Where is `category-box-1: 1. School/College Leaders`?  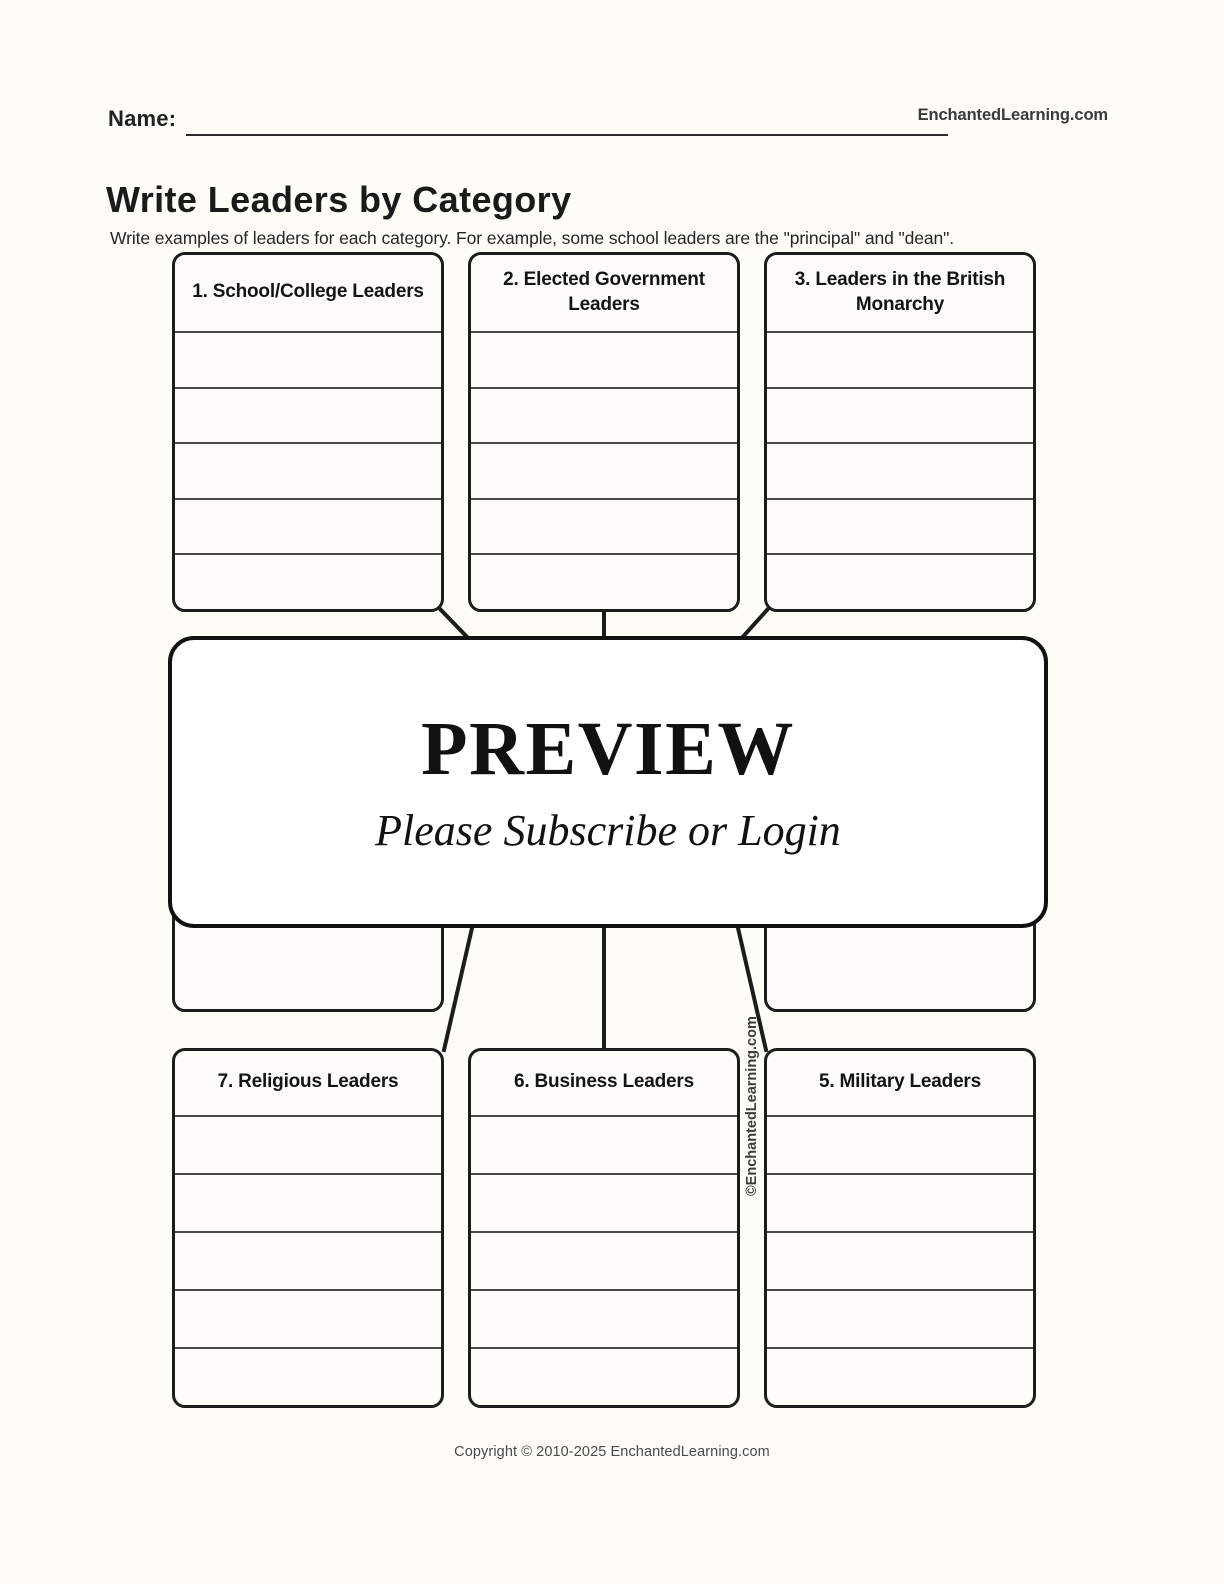
category-box-1: 1. School/College Leaders is located at coordinates (308, 432).